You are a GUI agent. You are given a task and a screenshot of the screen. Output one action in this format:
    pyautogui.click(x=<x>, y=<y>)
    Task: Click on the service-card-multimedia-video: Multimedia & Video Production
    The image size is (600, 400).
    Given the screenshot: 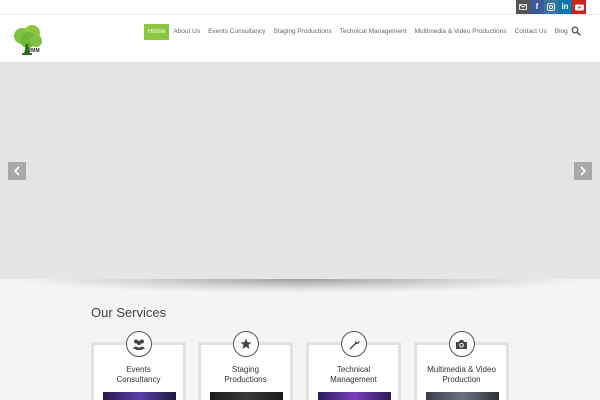 What is the action you would take?
    pyautogui.click(x=461, y=365)
    